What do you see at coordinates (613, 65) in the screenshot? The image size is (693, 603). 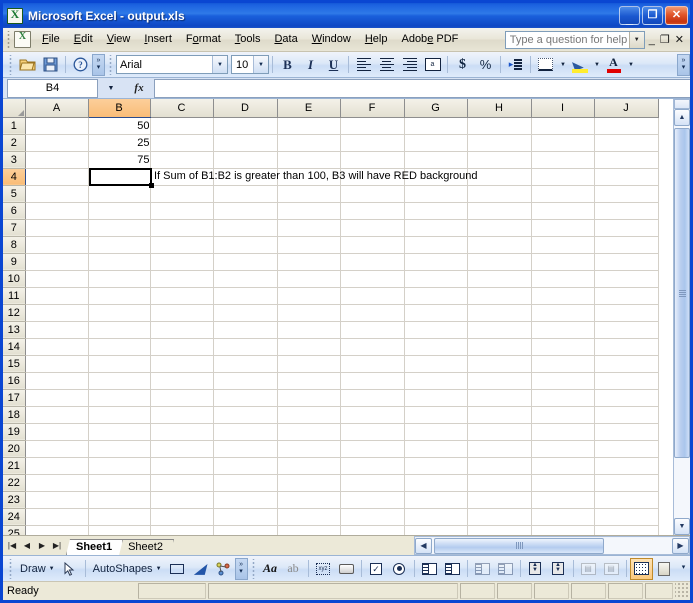 I see `font-color-button: A` at bounding box center [613, 65].